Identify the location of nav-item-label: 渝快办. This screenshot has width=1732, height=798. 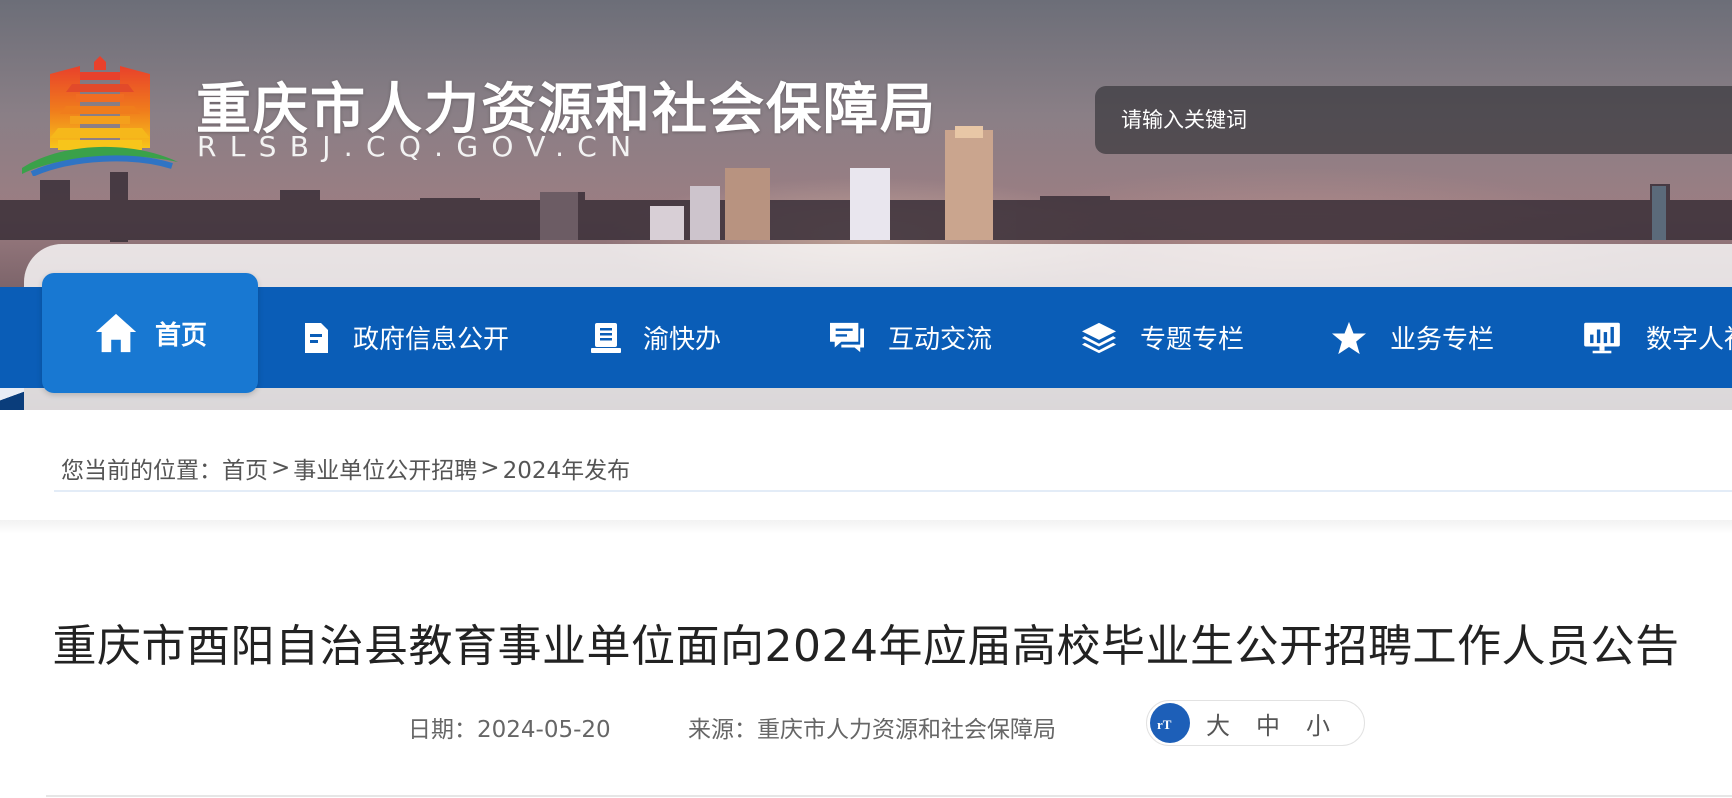
(682, 340).